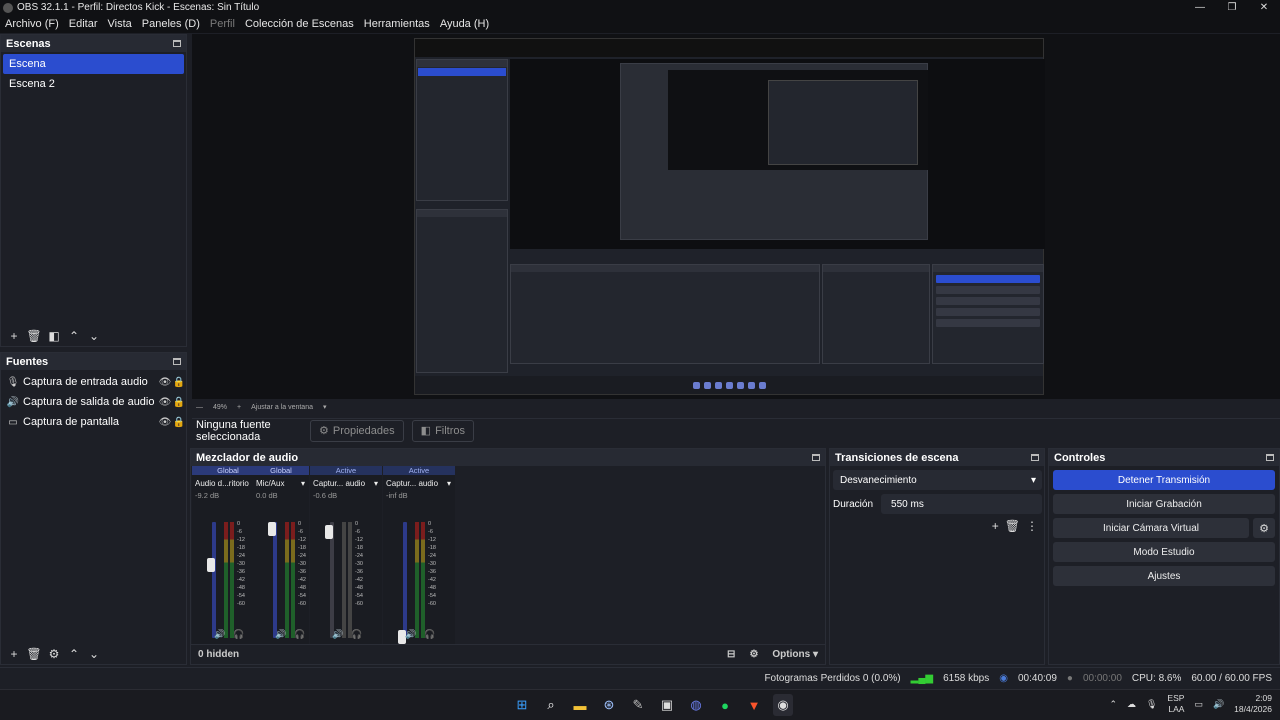 This screenshot has height=720, width=1280. I want to click on options-button: Options ▾, so click(795, 654).